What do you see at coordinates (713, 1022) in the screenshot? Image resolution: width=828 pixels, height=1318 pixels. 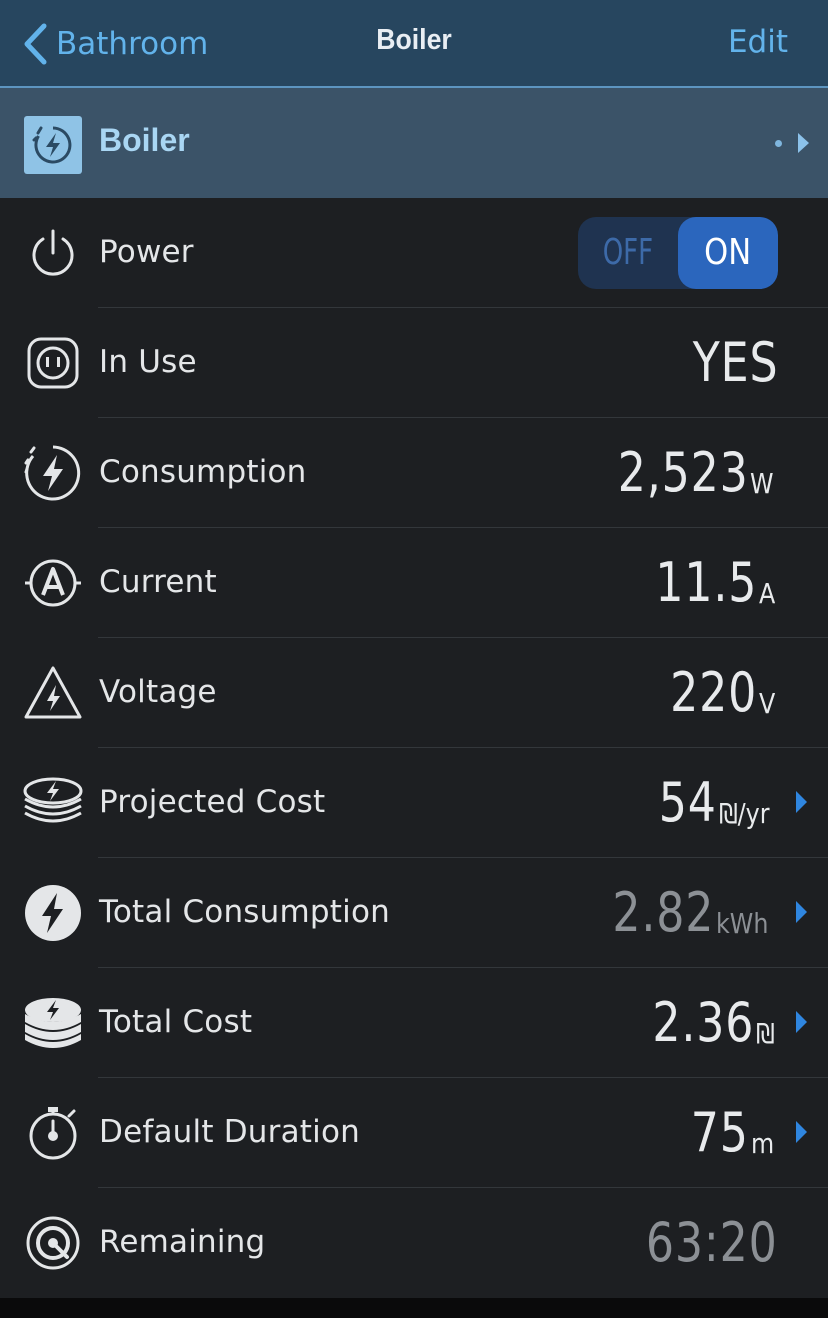 I see `total-cost-value: 2.36 ₪` at bounding box center [713, 1022].